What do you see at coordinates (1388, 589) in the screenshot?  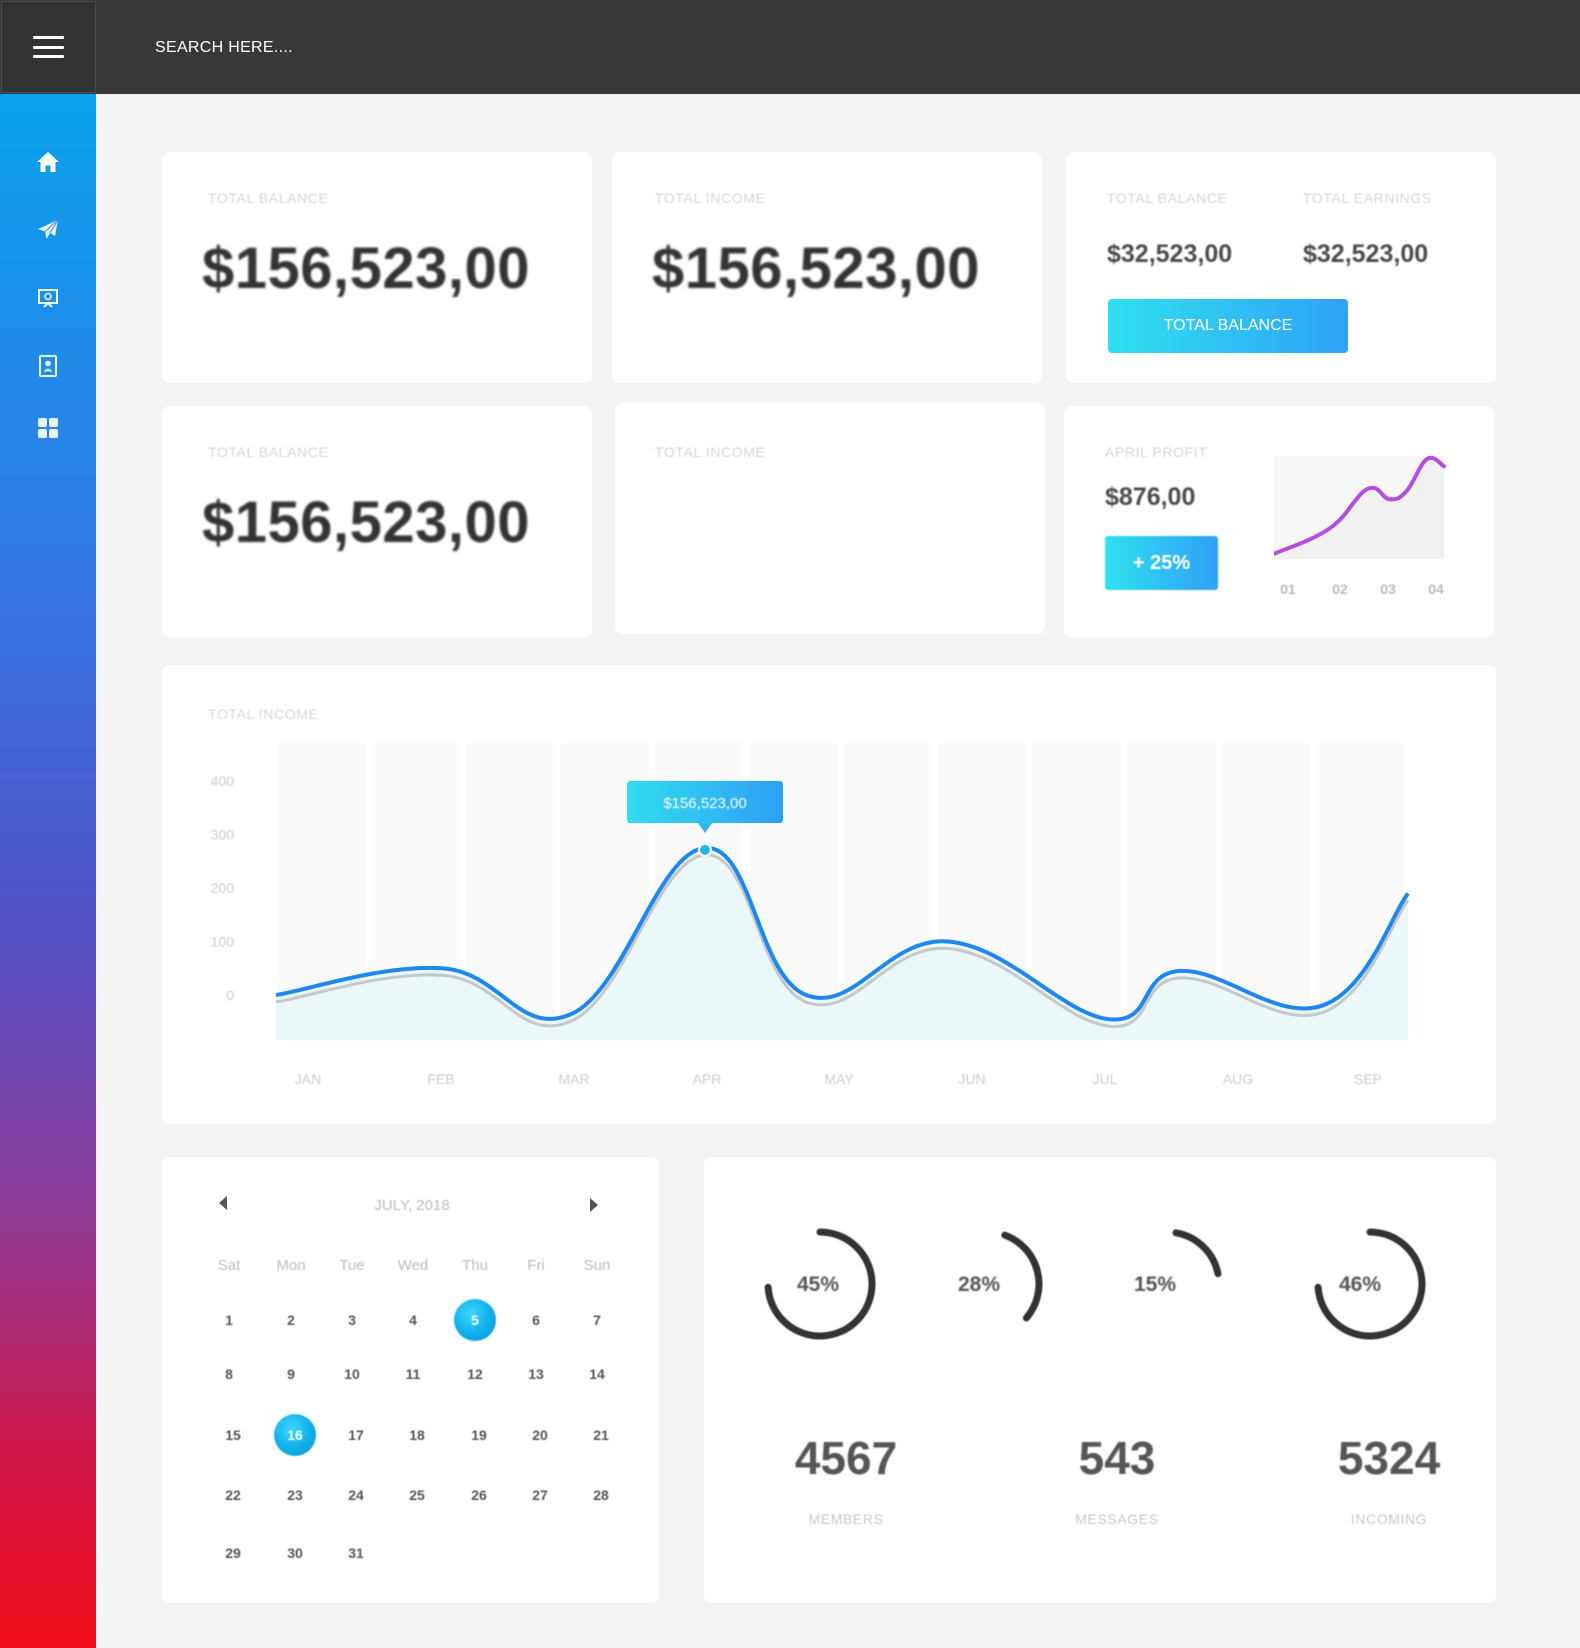 I see `x-tick-label: 03` at bounding box center [1388, 589].